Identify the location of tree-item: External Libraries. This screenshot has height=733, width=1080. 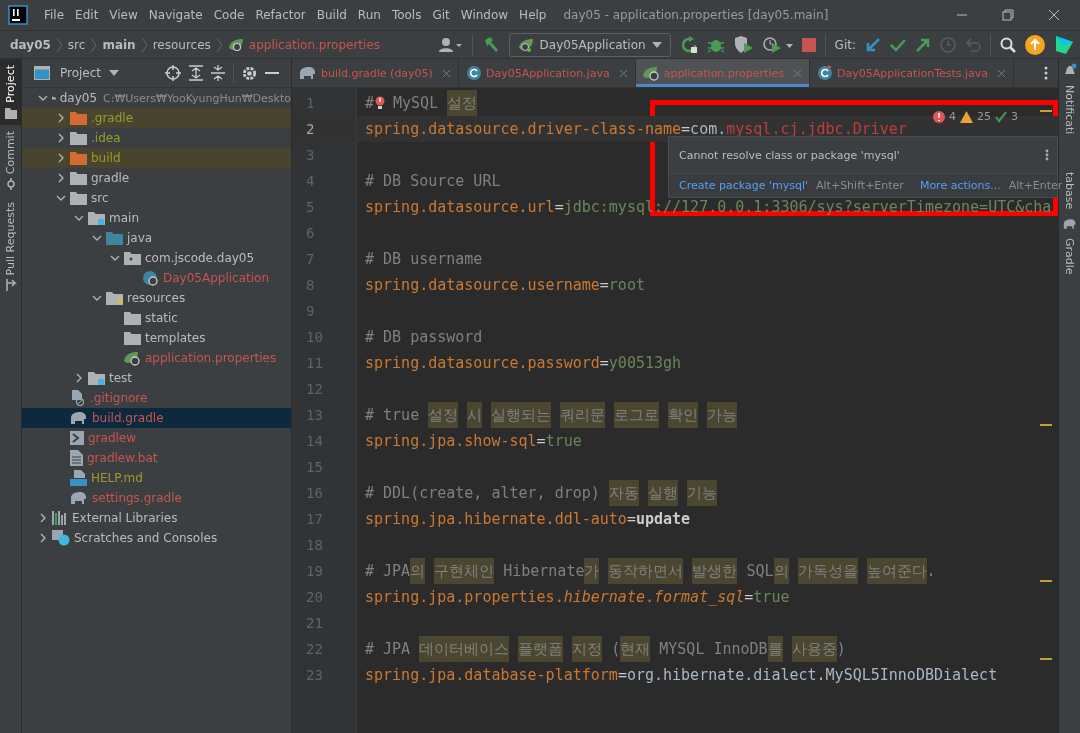
(156, 518).